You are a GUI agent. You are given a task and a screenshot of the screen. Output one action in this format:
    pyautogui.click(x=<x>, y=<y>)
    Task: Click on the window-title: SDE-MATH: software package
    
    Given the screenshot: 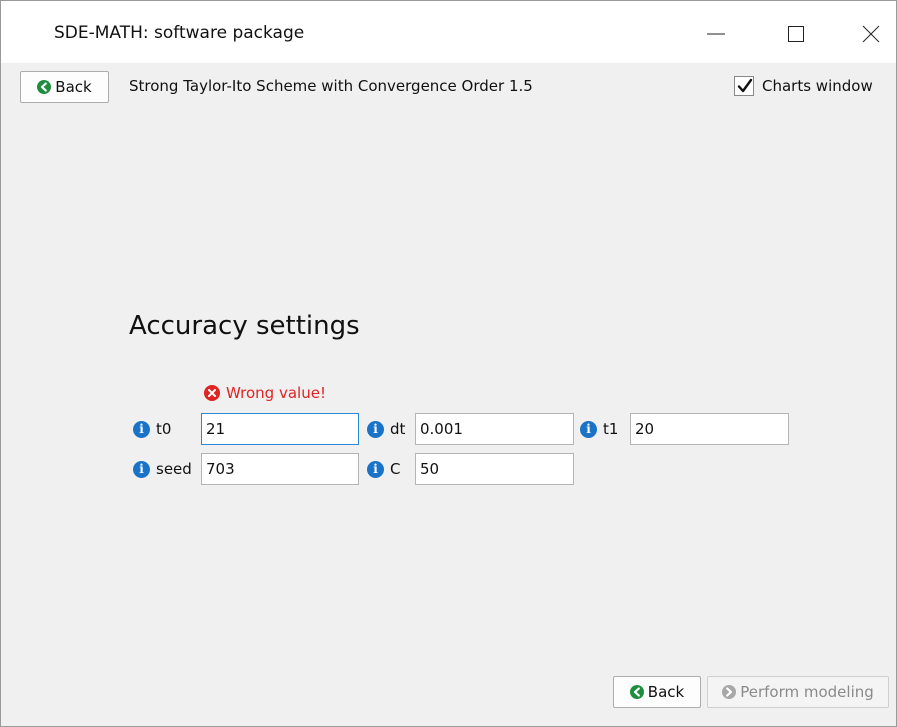 What is the action you would take?
    pyautogui.click(x=179, y=33)
    